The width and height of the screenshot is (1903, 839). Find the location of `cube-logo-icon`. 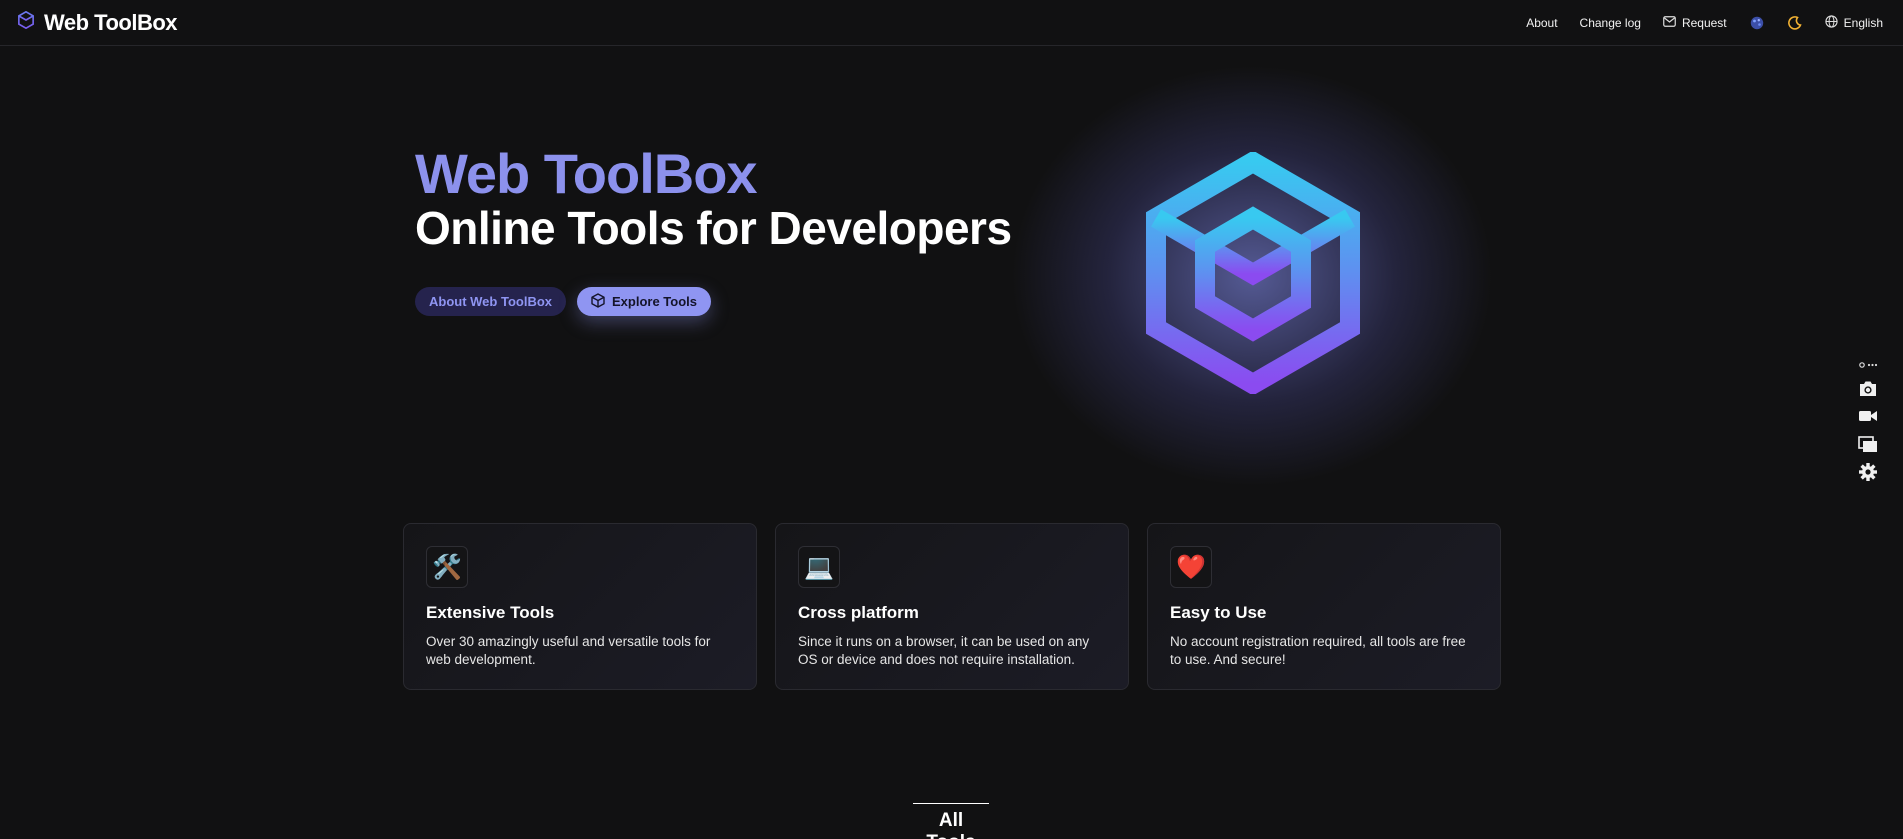

cube-logo-icon is located at coordinates (26, 22).